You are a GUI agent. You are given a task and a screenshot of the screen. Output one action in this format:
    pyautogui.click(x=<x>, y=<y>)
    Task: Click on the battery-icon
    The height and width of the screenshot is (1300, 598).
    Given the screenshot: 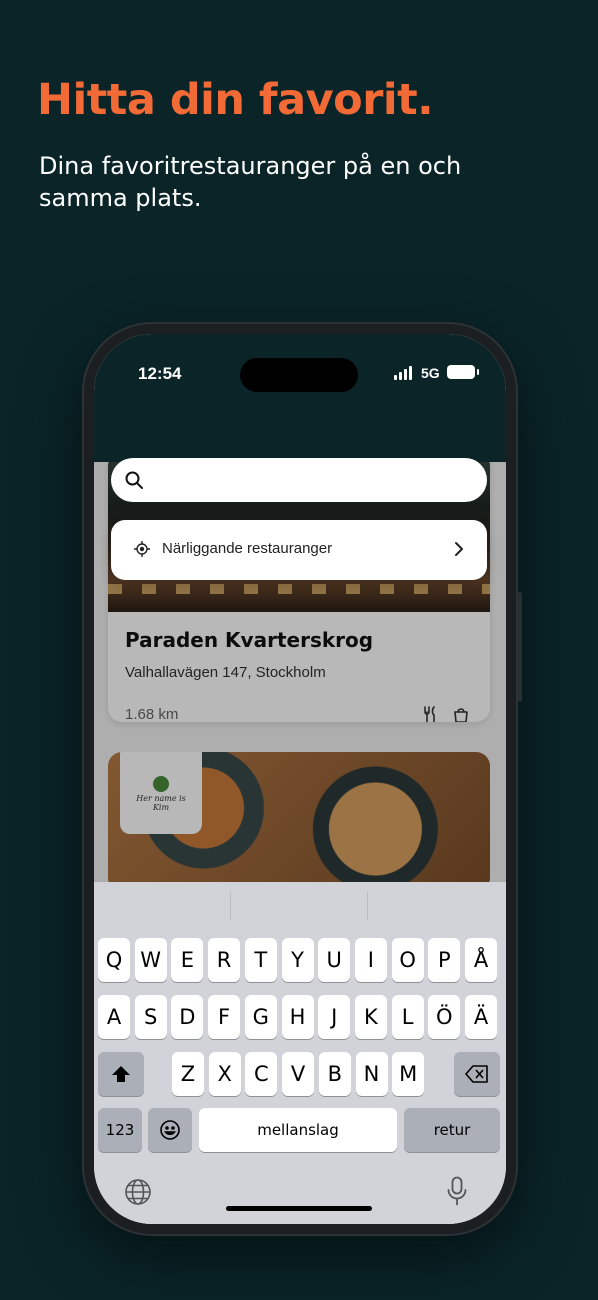 What is the action you would take?
    pyautogui.click(x=463, y=372)
    